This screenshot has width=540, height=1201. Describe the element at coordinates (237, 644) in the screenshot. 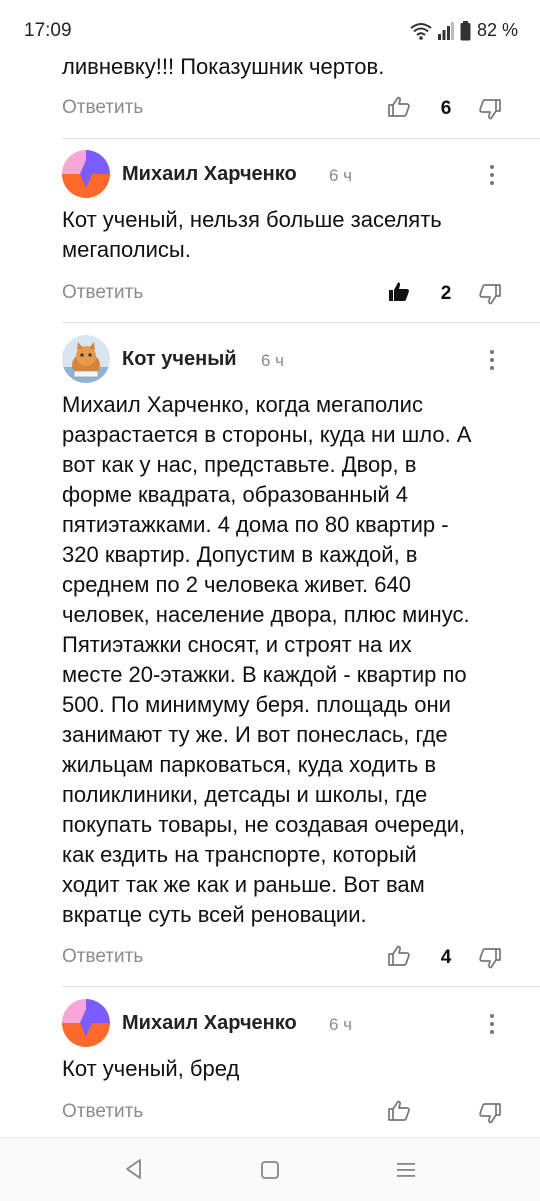

I see `comment-line: Пятиэтажки сносят, и строят на их` at that location.